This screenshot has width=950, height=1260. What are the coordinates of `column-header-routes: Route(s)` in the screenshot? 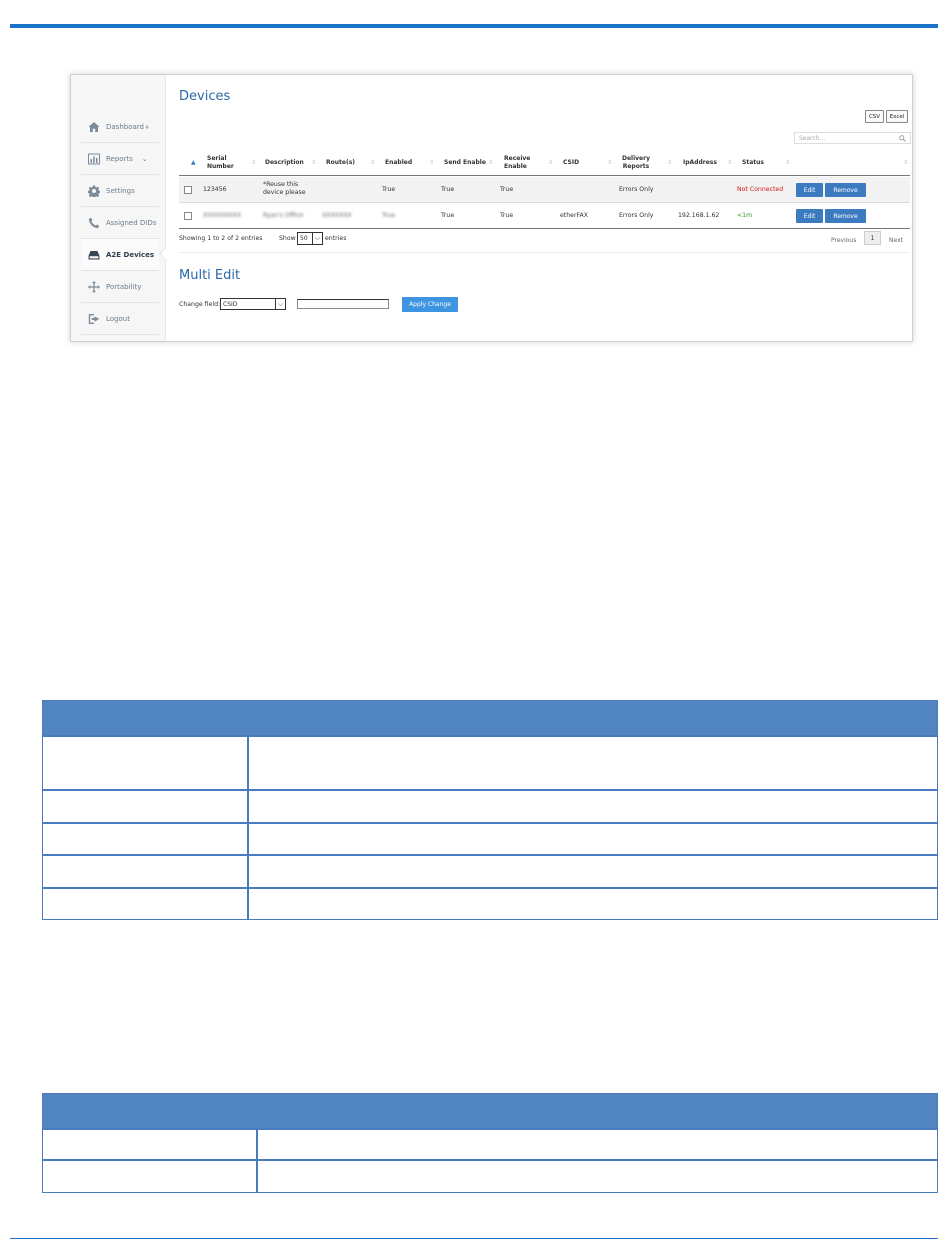 It's located at (340, 163).